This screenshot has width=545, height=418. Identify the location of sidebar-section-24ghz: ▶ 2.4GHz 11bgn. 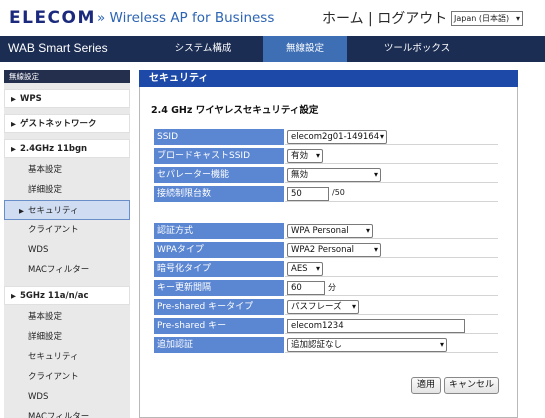
(67, 148).